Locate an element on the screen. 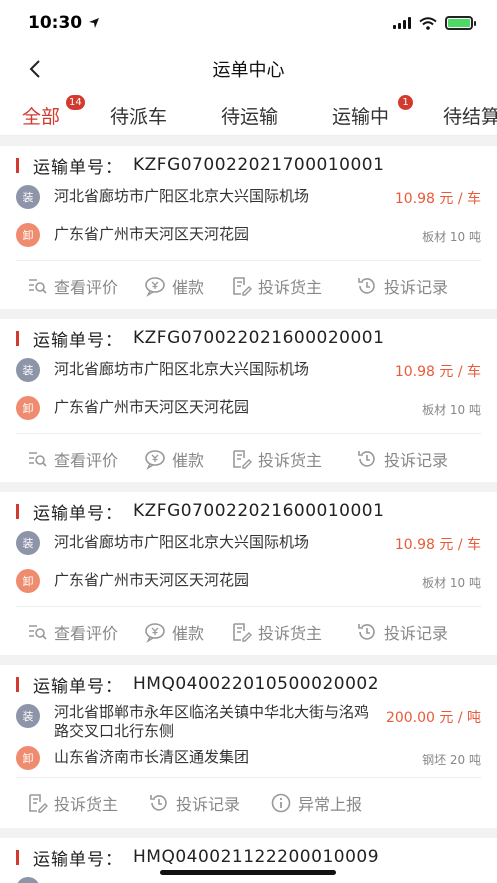 The image size is (497, 883). order-actions: 投诉货主 投诉记录 异常上报 is located at coordinates (248, 802).